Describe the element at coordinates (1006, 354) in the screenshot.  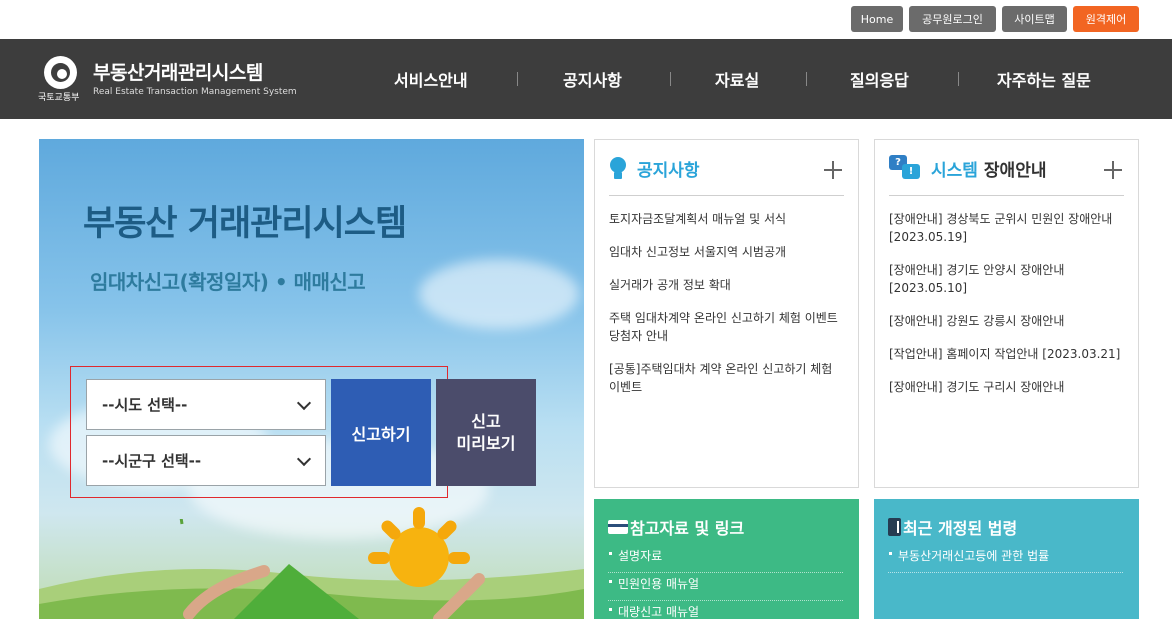
I see `outage-item: [작업안내] 홈페이지 작업안내 [2023.03.21]` at that location.